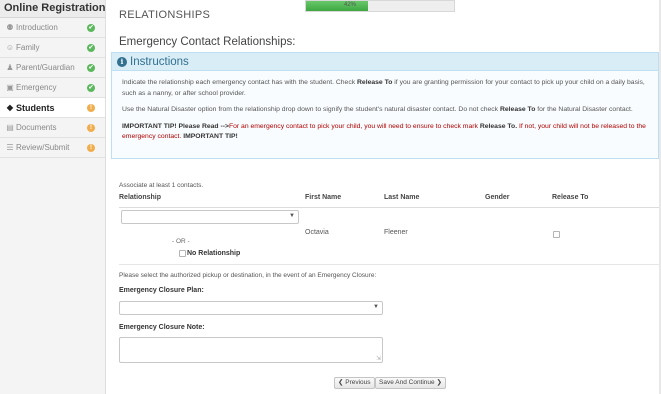 The image size is (661, 394). I want to click on closure-plan-select: ▼, so click(251, 308).